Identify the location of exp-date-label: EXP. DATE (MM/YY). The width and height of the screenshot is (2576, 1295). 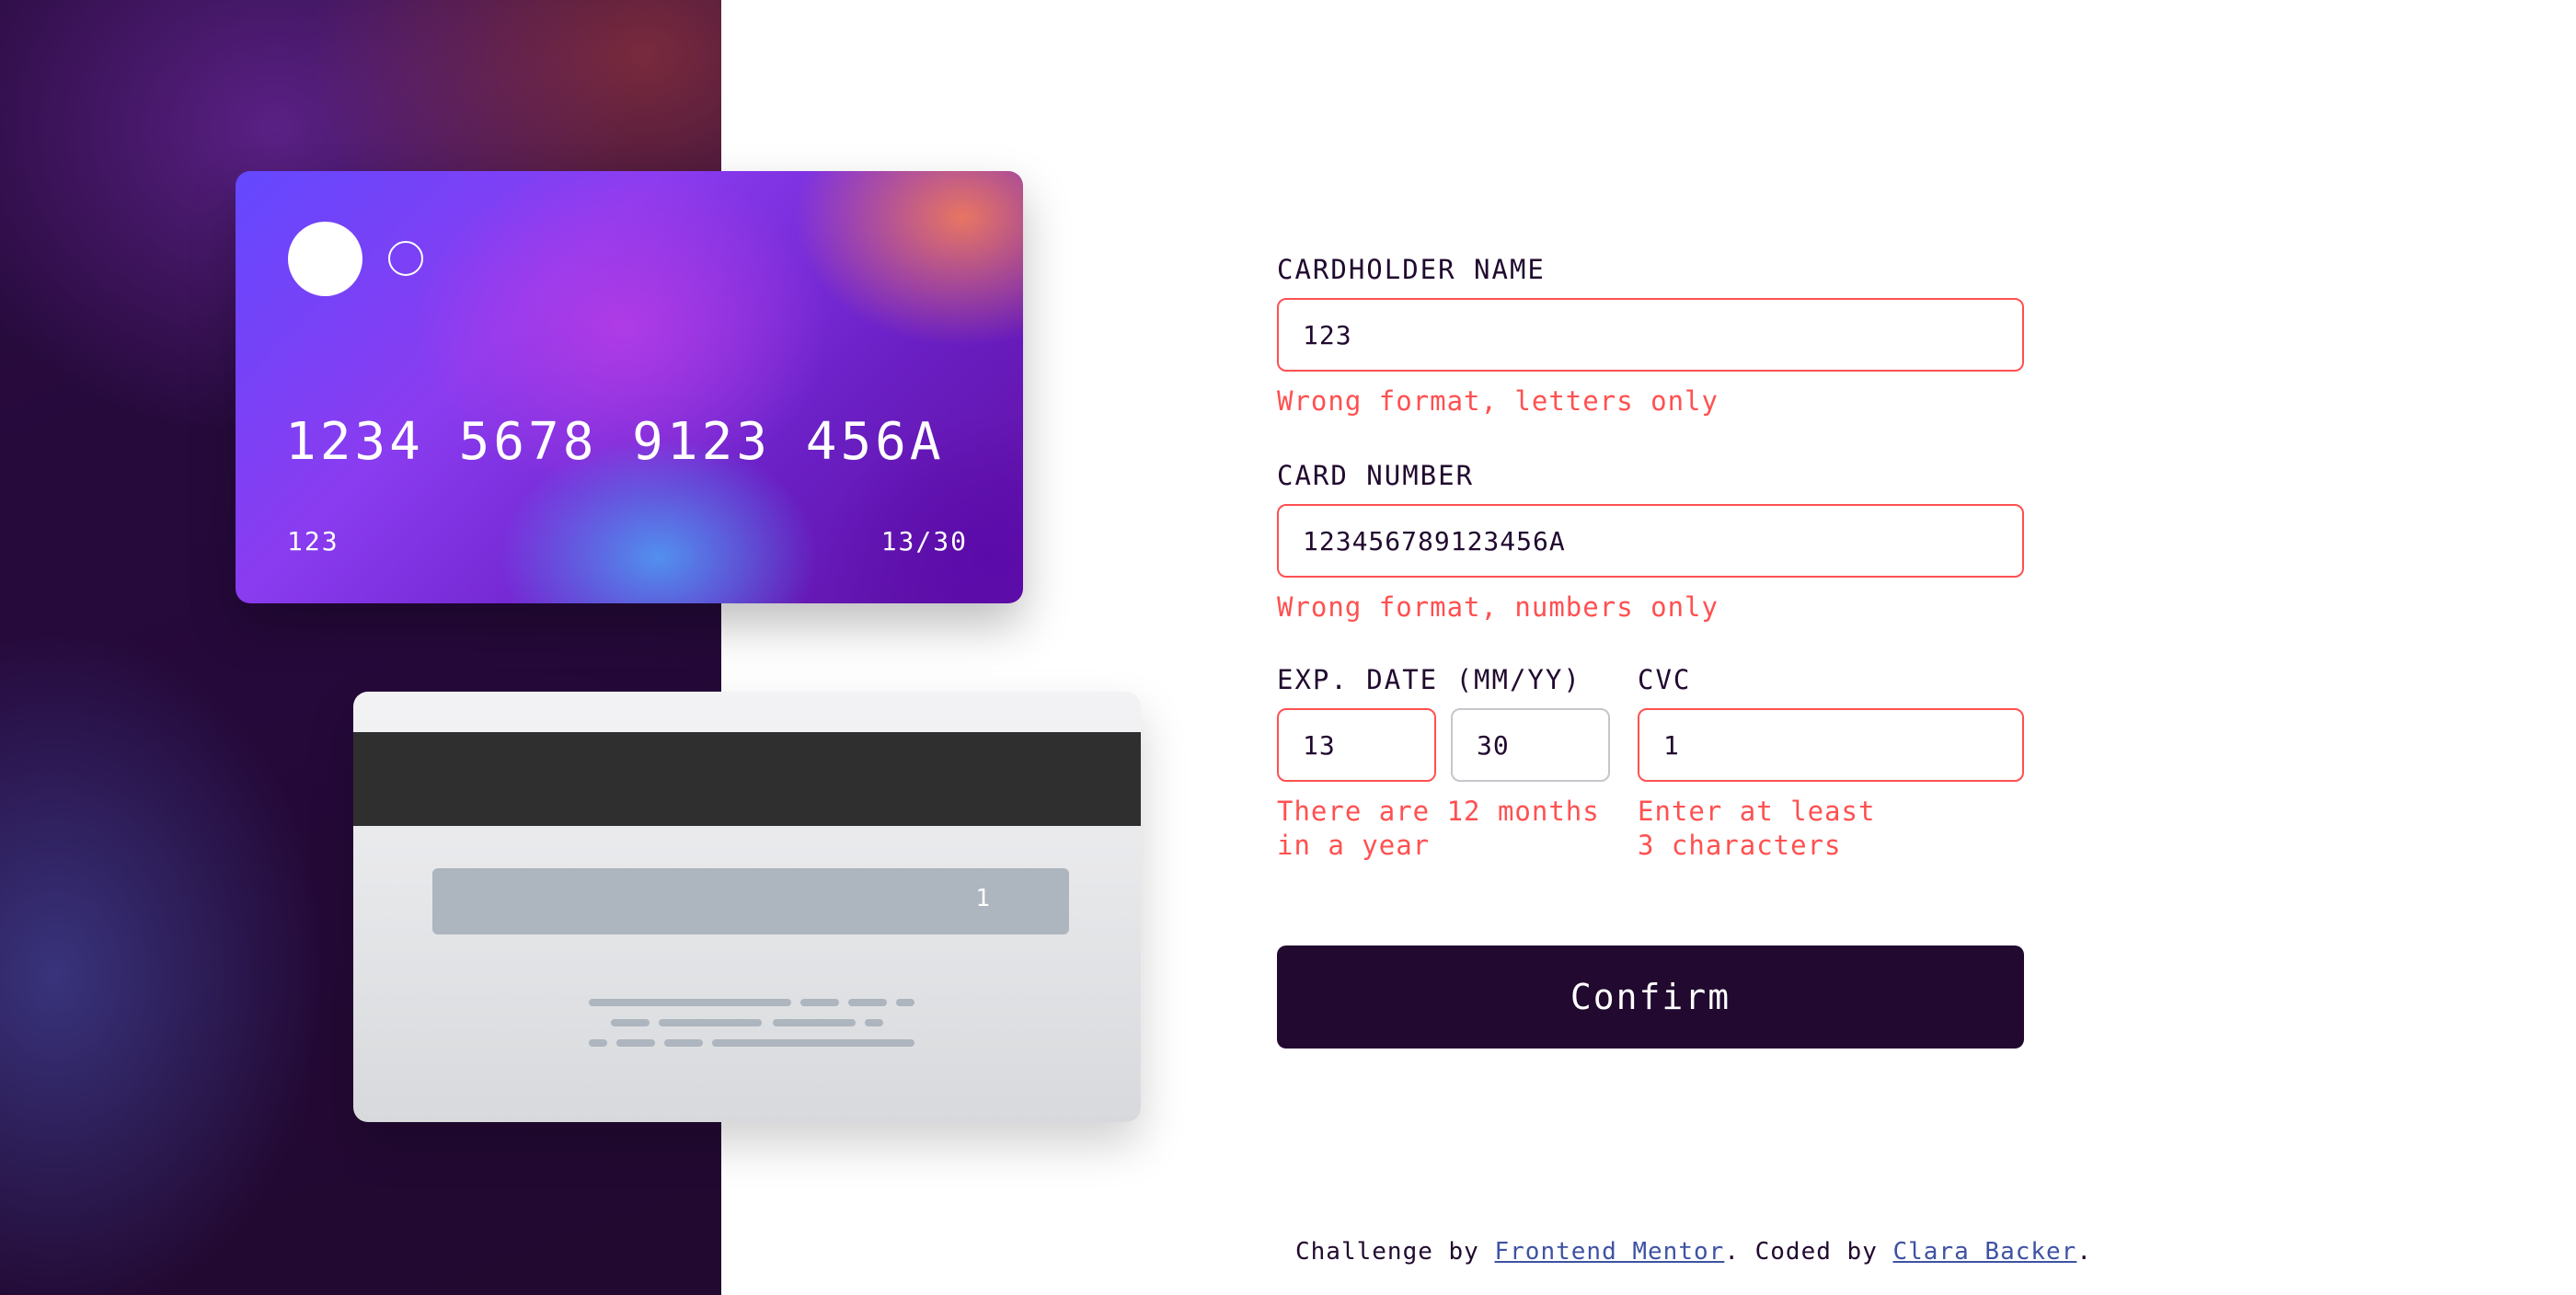
(1429, 680).